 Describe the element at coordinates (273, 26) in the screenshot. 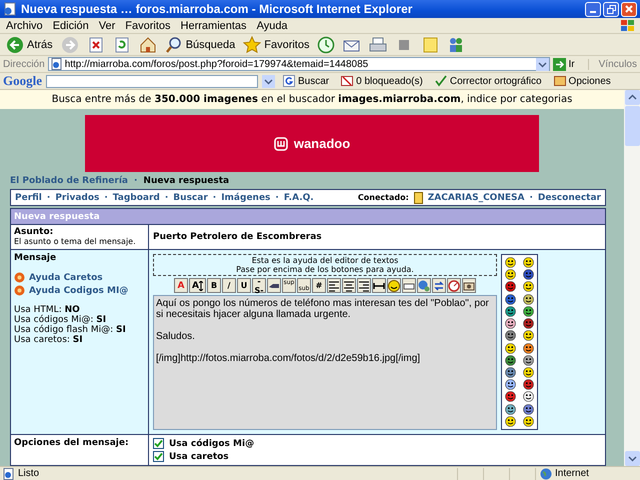

I see `menu-item: Ayuda` at that location.